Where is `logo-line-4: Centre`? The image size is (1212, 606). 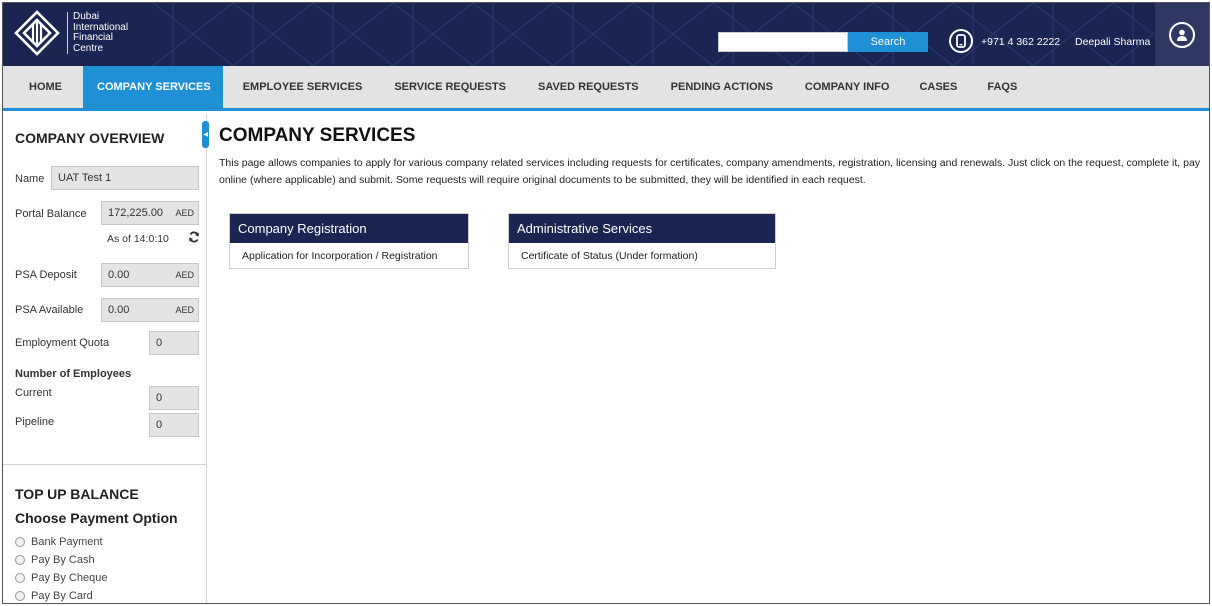 logo-line-4: Centre is located at coordinates (88, 48).